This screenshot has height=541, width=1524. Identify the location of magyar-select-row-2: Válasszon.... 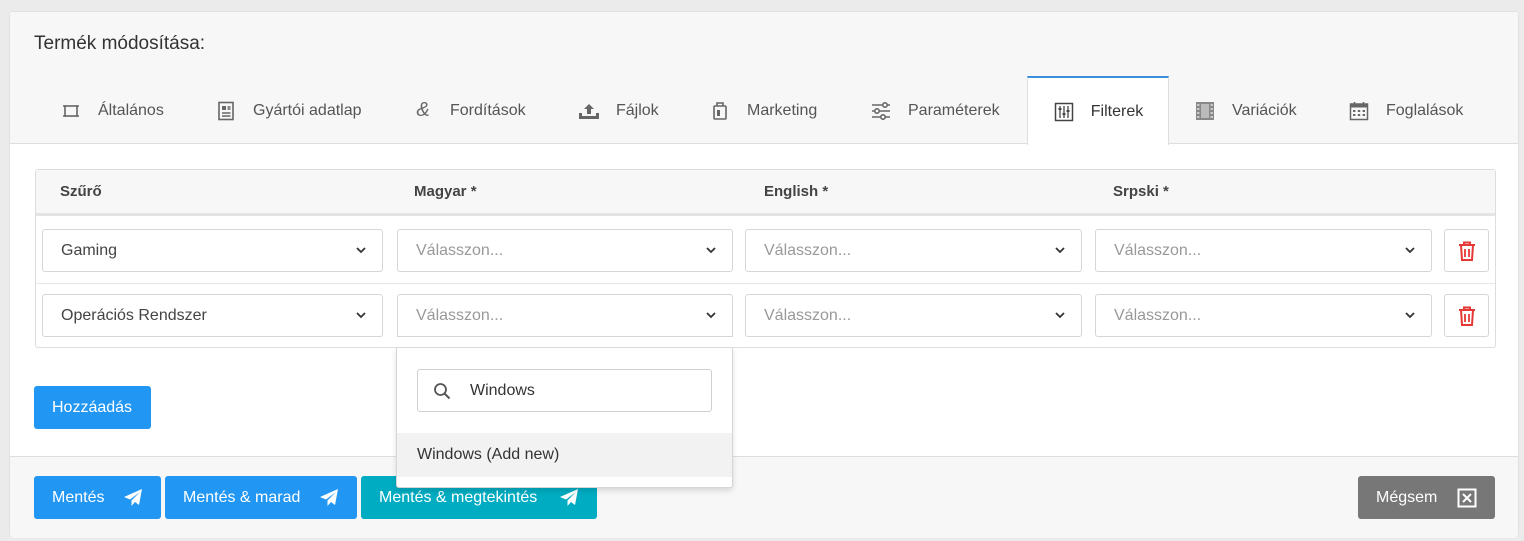
(565, 315).